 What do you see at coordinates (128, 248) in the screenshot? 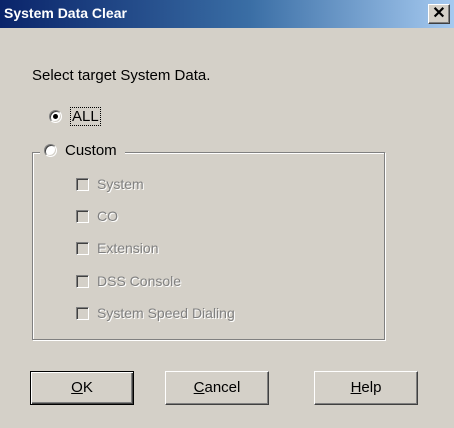
I see `checkbox-extension-label: Extension` at bounding box center [128, 248].